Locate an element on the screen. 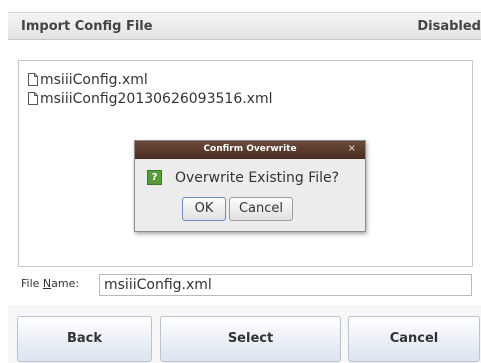  close-icon: × is located at coordinates (352, 148).